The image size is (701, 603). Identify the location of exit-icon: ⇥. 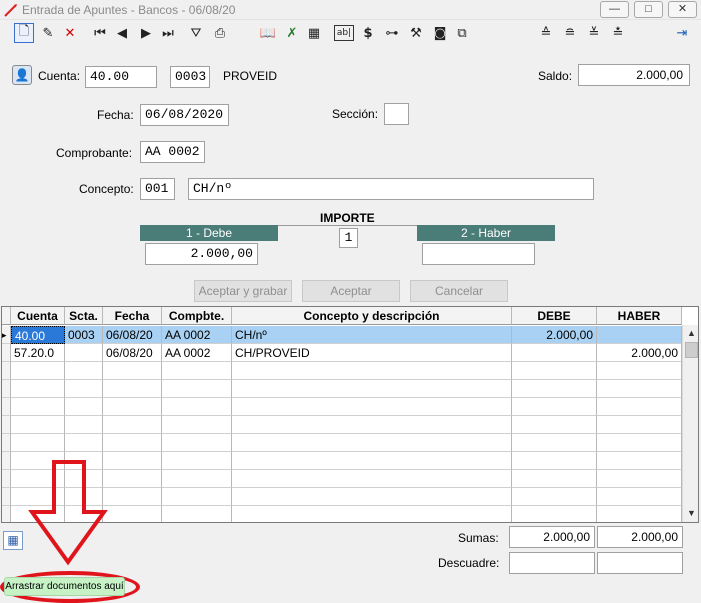
(682, 33).